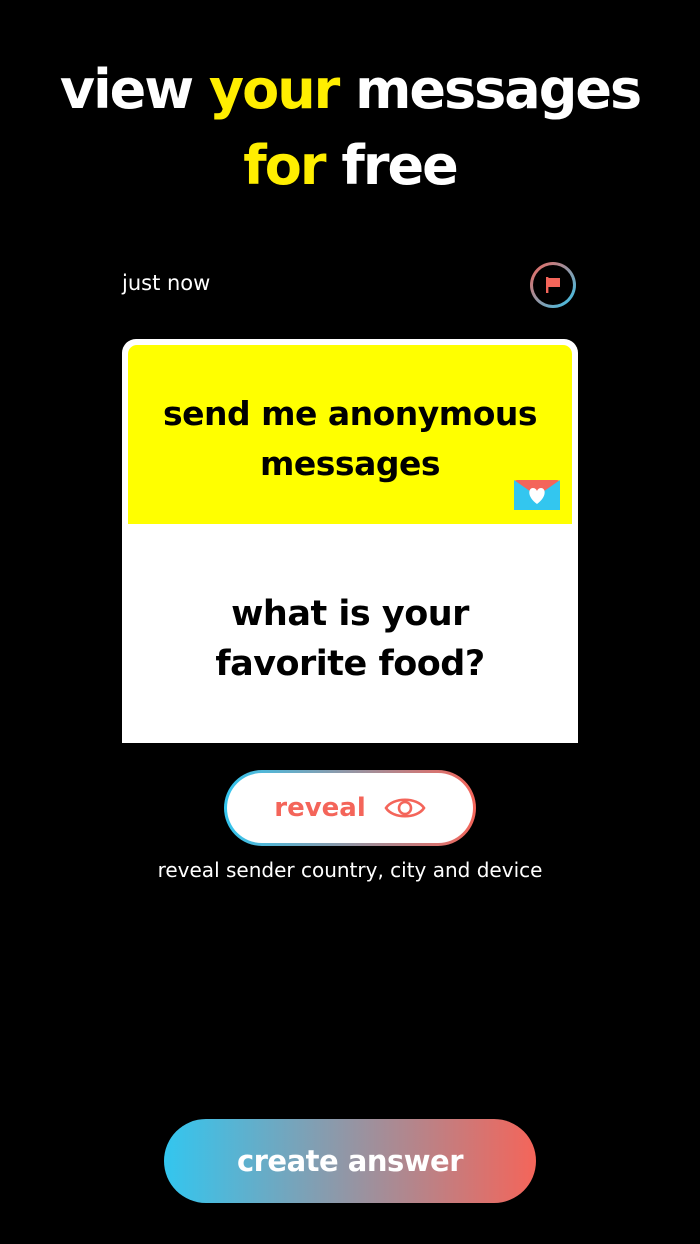  Describe the element at coordinates (320, 808) in the screenshot. I see `reveal-button-label: reveal` at that location.